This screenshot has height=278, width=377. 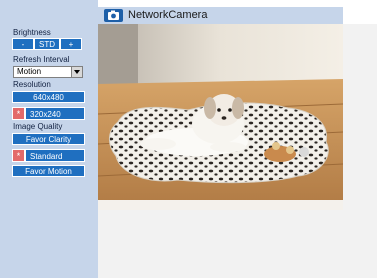 I want to click on resolution-640x480-button: 640x480, so click(x=48, y=97).